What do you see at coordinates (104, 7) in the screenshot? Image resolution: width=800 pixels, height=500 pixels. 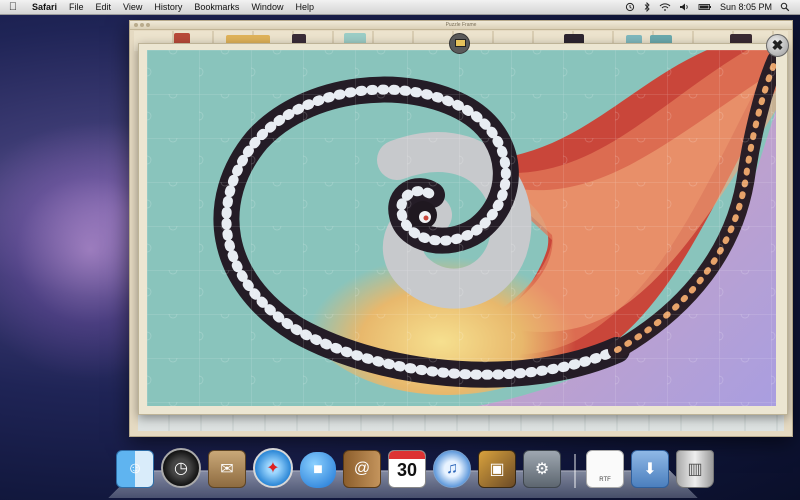 I see `menu-edit: Edit` at bounding box center [104, 7].